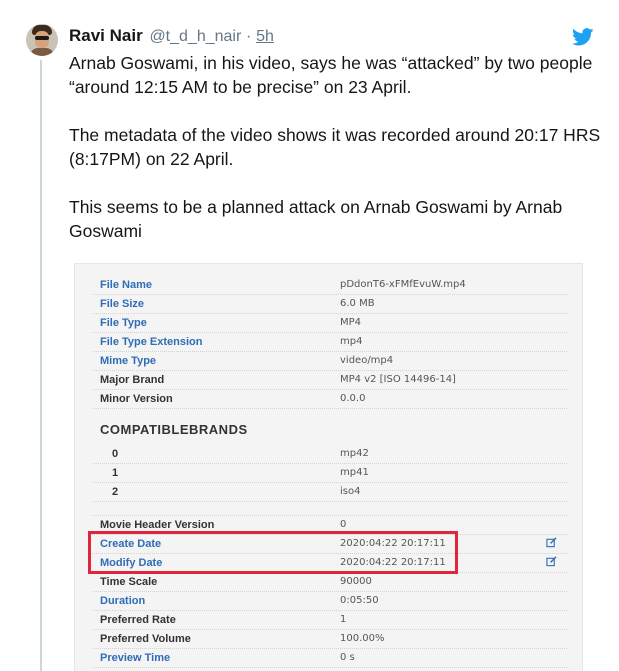 The image size is (619, 671). What do you see at coordinates (265, 36) in the screenshot?
I see `tweet-timestamp: 5h` at bounding box center [265, 36].